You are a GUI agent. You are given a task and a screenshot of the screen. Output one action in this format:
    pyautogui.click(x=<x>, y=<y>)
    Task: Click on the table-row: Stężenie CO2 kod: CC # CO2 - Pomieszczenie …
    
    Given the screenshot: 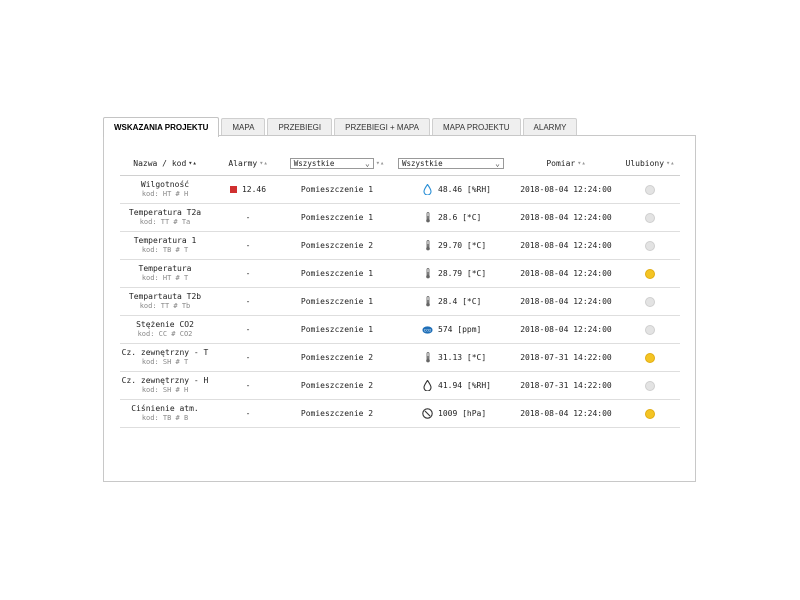 What is the action you would take?
    pyautogui.click(x=400, y=330)
    